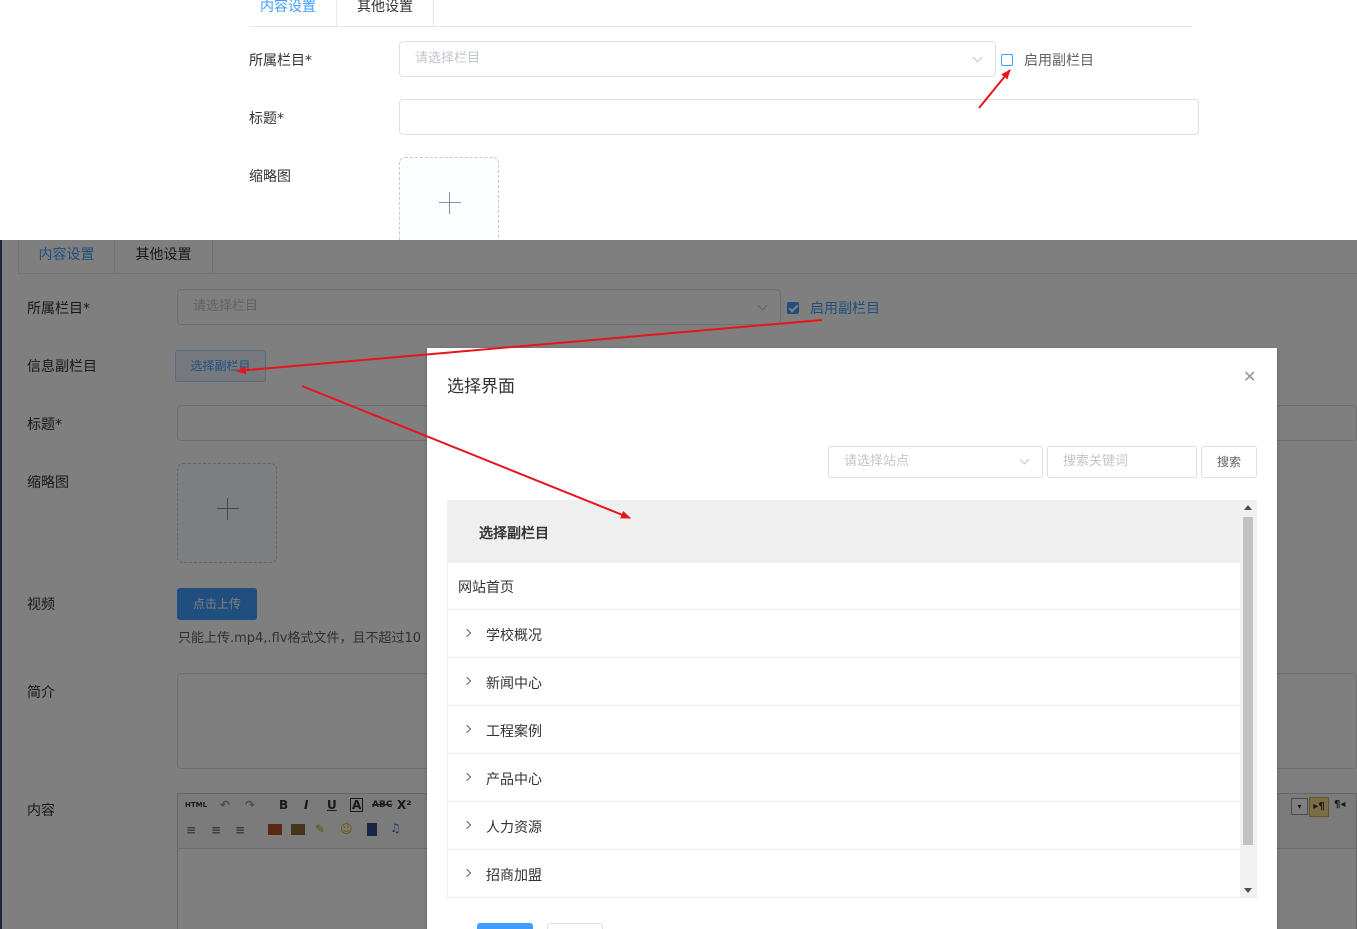  What do you see at coordinates (529, 347) in the screenshot?
I see `arrow-to-select-button` at bounding box center [529, 347].